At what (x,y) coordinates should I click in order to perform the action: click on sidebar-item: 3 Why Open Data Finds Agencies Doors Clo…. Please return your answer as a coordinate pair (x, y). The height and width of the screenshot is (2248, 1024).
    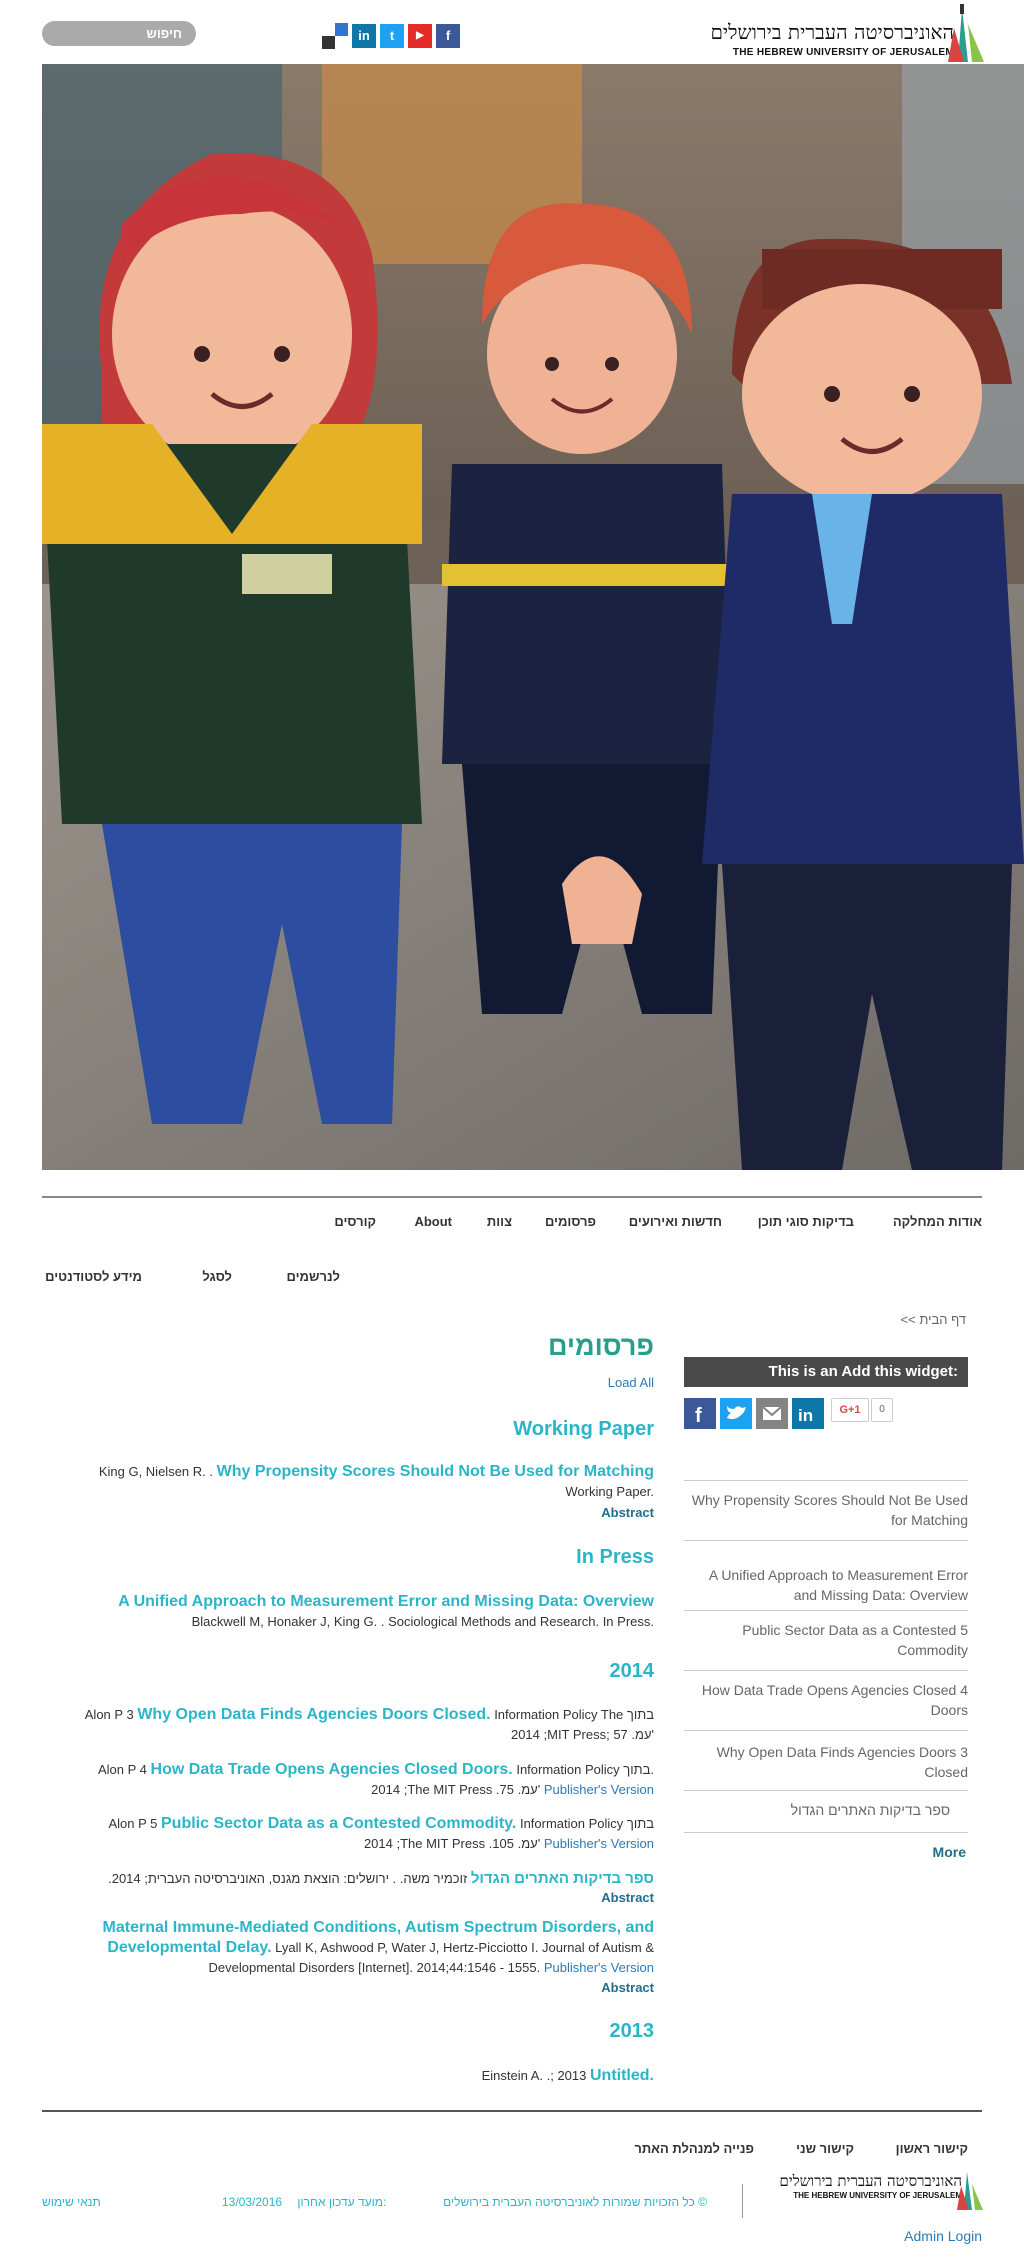
    Looking at the image, I should click on (826, 1762).